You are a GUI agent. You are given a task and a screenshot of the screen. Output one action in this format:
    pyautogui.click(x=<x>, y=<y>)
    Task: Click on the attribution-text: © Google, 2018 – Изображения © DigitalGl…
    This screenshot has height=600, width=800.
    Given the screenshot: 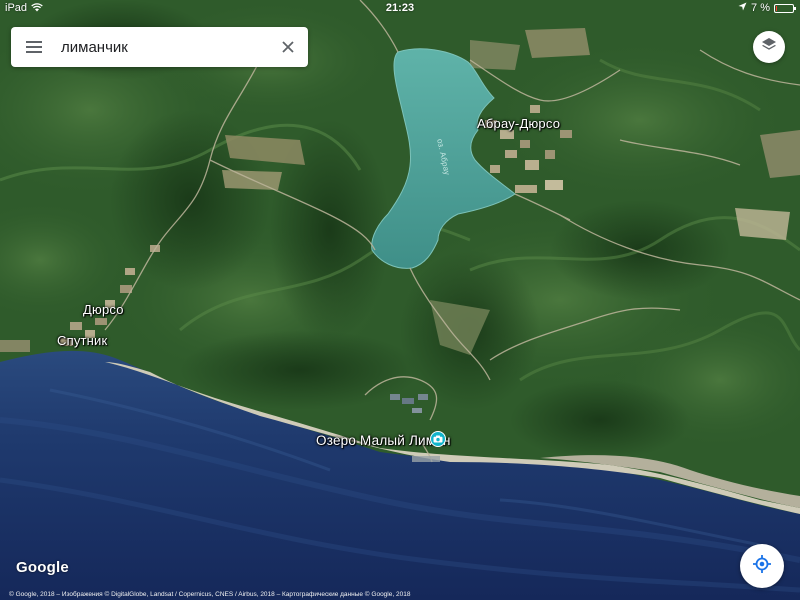 What is the action you would take?
    pyautogui.click(x=400, y=595)
    